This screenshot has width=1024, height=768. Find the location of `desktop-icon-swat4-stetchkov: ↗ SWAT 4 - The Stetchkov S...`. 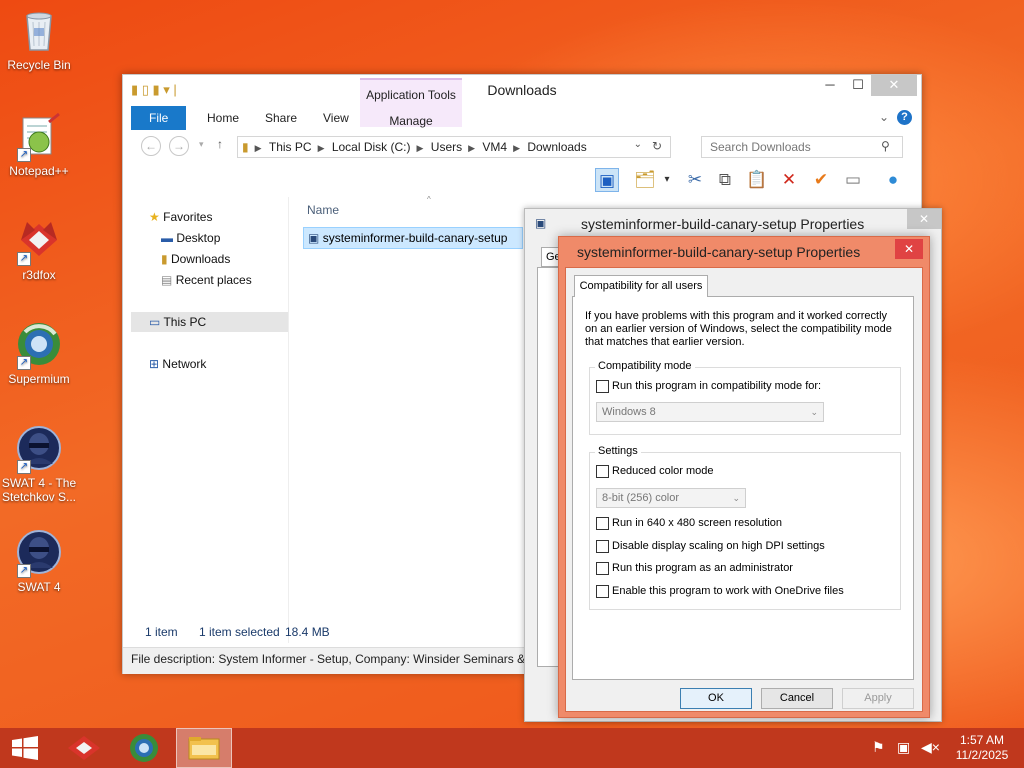

desktop-icon-swat4-stetchkov: ↗ SWAT 4 - The Stetchkov S... is located at coordinates (39, 464).